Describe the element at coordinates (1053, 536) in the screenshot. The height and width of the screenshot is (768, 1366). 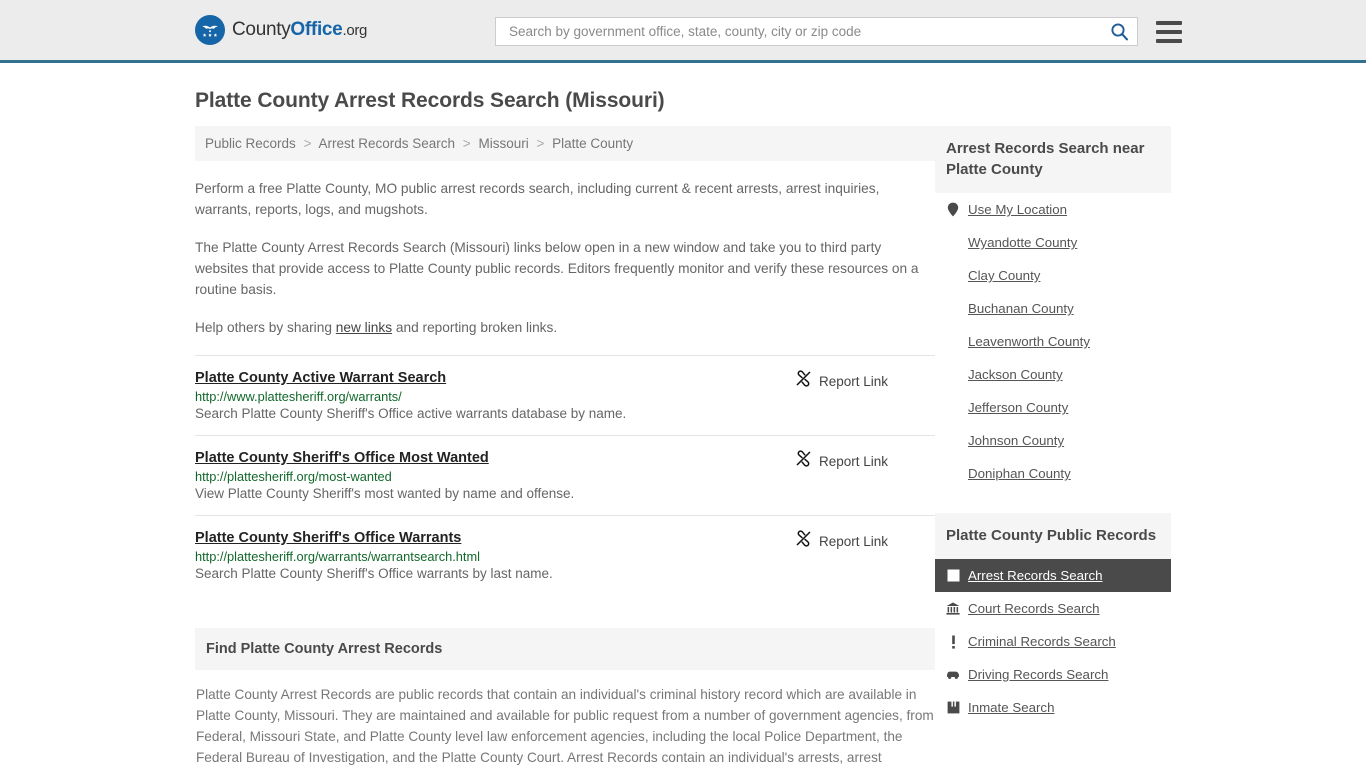
I see `sidebar-public-records-heading: Platte County Public Records` at that location.